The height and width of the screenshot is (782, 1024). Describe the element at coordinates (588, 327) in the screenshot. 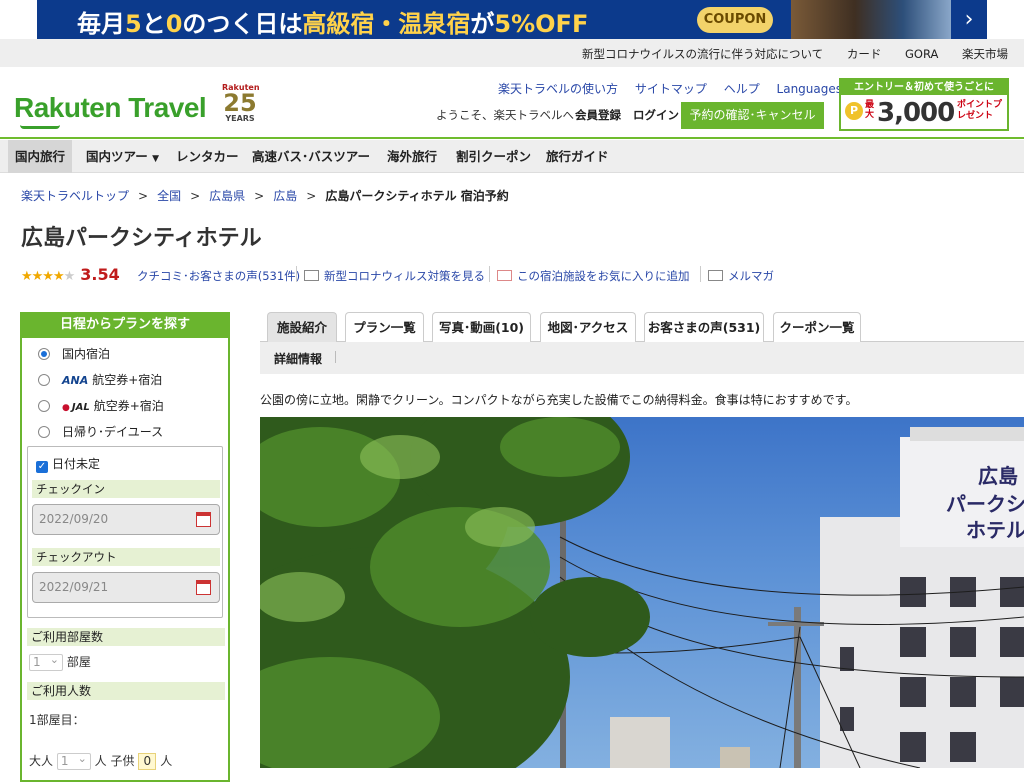

I see `tab-map: 地図･アクセス` at that location.